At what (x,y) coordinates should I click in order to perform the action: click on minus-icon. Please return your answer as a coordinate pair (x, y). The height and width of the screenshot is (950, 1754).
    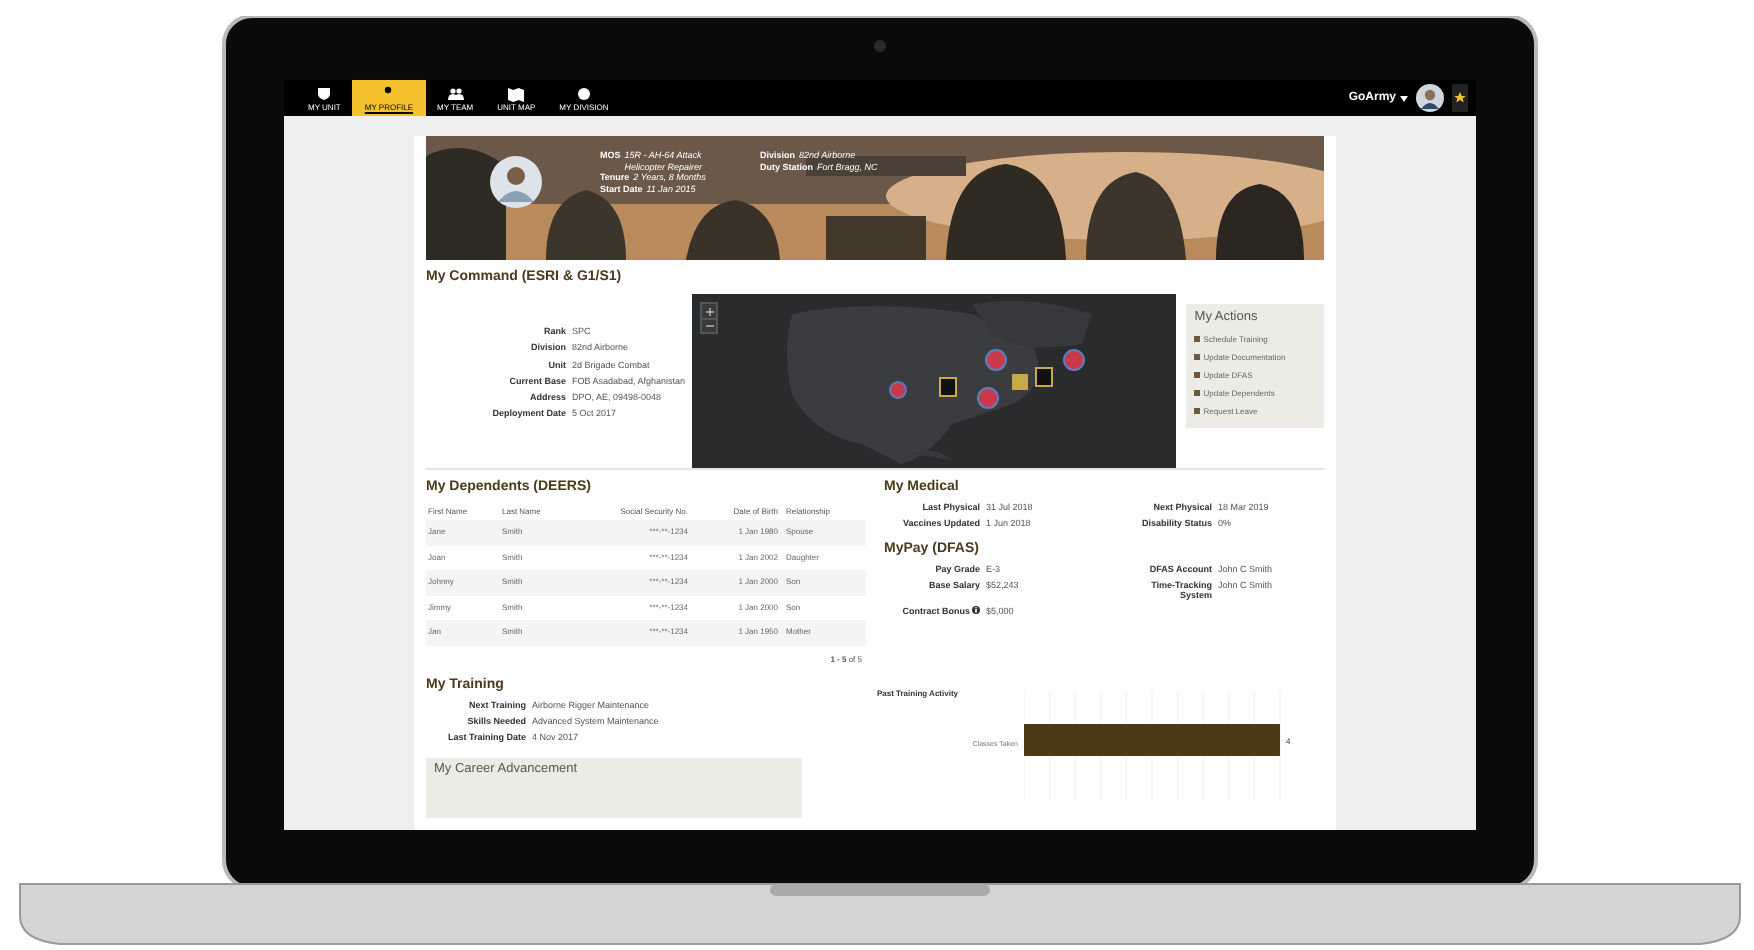
    Looking at the image, I should click on (709, 326).